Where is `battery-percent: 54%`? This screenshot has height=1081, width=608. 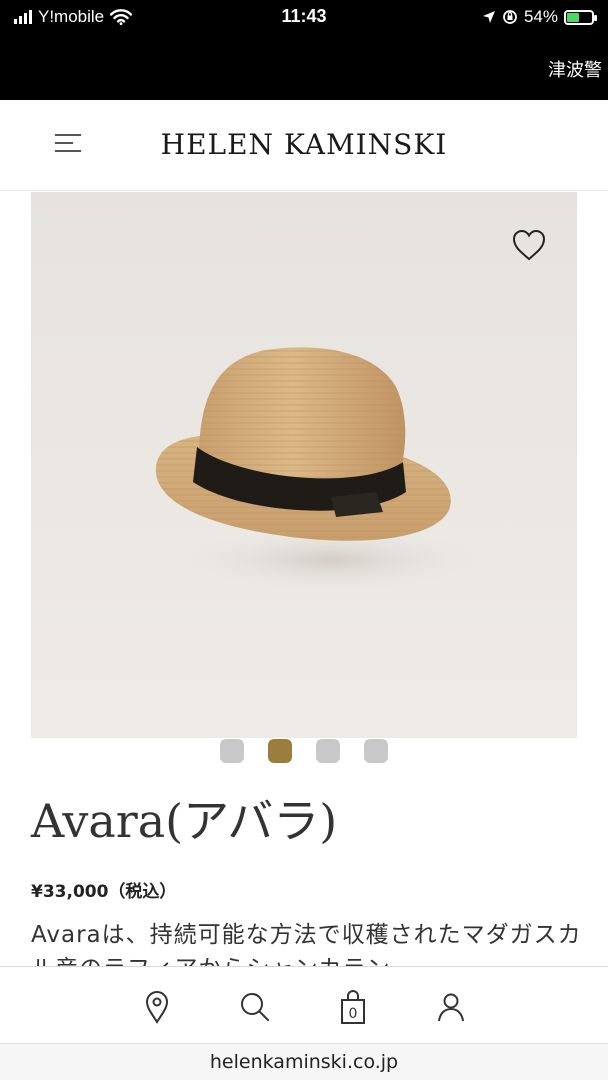 battery-percent: 54% is located at coordinates (540, 16).